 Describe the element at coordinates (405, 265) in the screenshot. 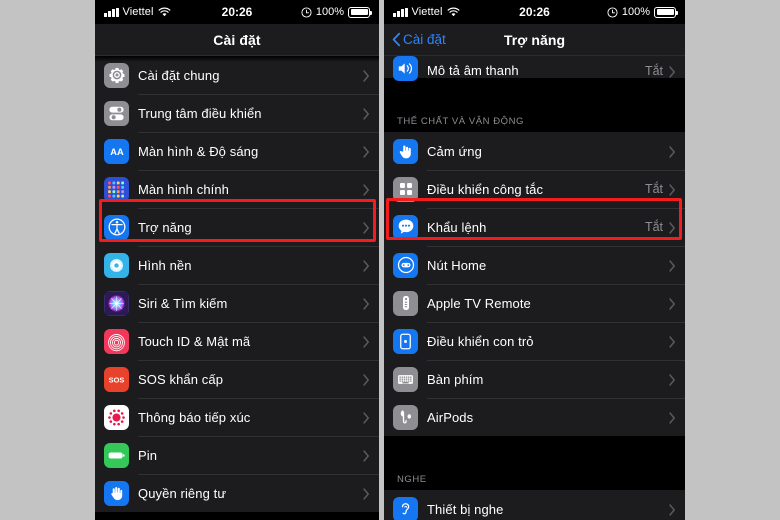

I see `home-button-icon` at that location.